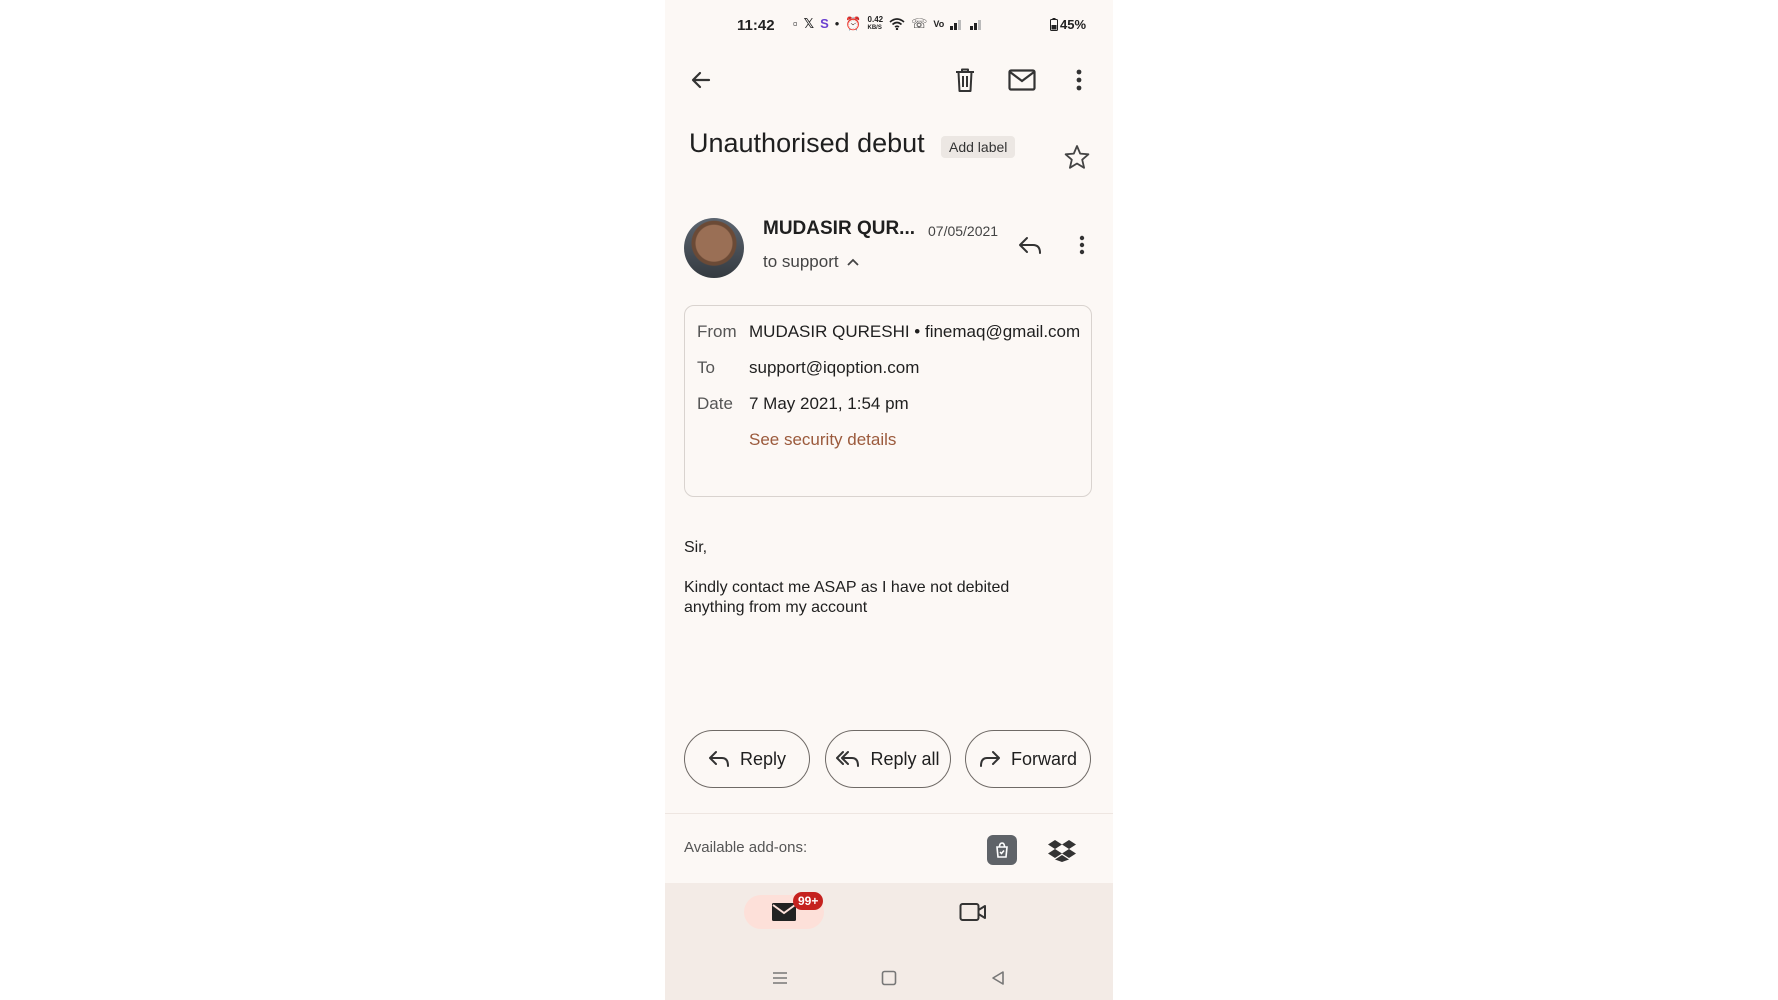 Image resolution: width=1778 pixels, height=1000 pixels. What do you see at coordinates (834, 367) in the screenshot?
I see `to-value: support@iqoption.com` at bounding box center [834, 367].